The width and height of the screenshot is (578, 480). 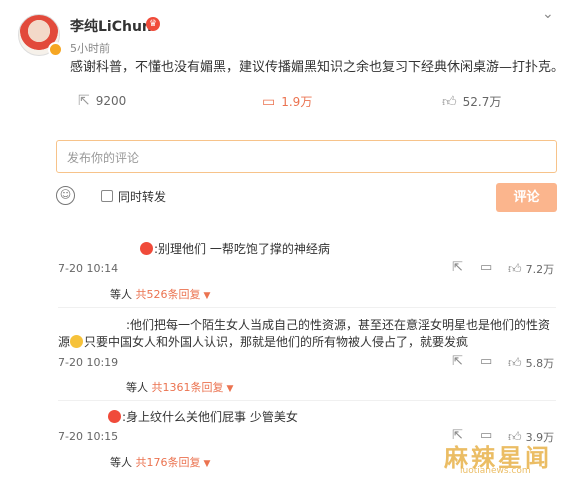 I want to click on author-name: 李纯LiChun, so click(x=111, y=26).